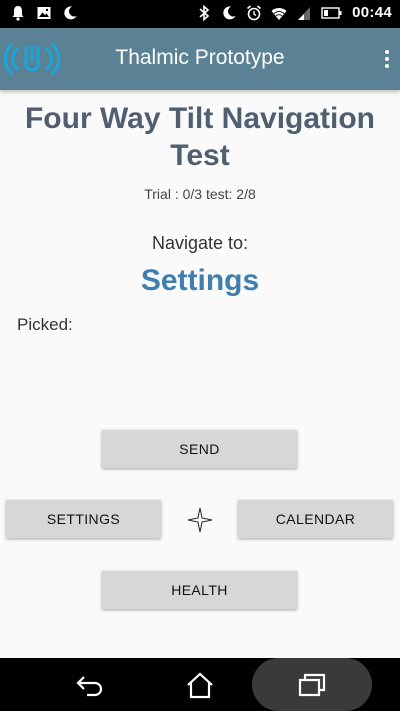 Image resolution: width=400 pixels, height=711 pixels. Describe the element at coordinates (294, 13) in the screenshot. I see `status-bar-right: 00:44` at that location.